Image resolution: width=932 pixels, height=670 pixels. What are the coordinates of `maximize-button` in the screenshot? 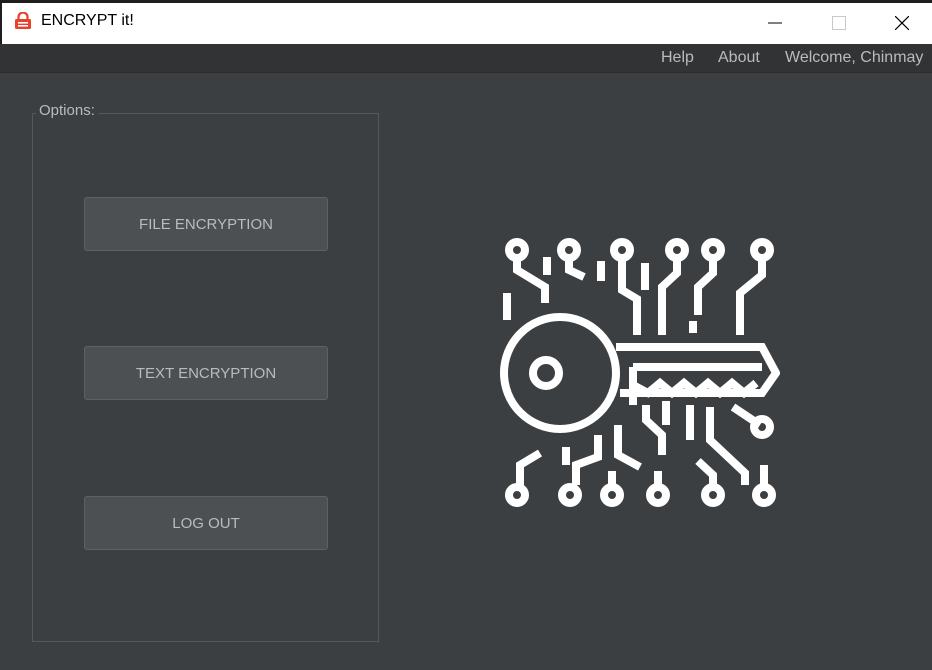 It's located at (839, 23).